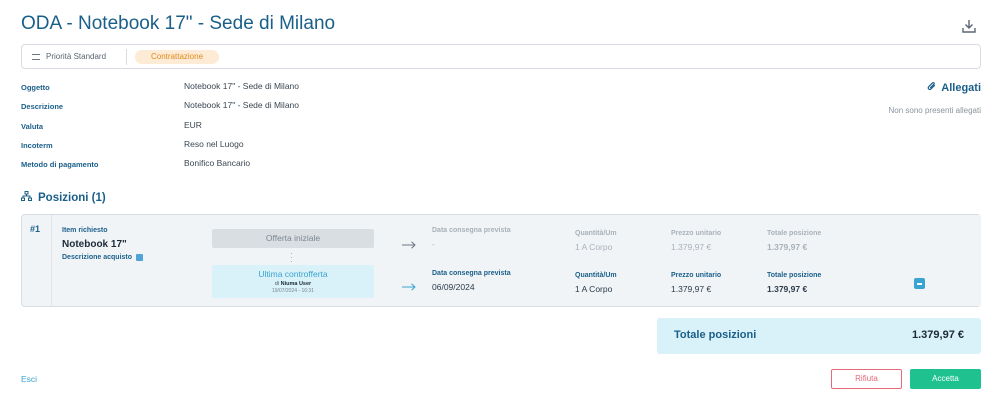  Describe the element at coordinates (214, 144) in the screenshot. I see `field-value: Reso nel Luogo` at that location.